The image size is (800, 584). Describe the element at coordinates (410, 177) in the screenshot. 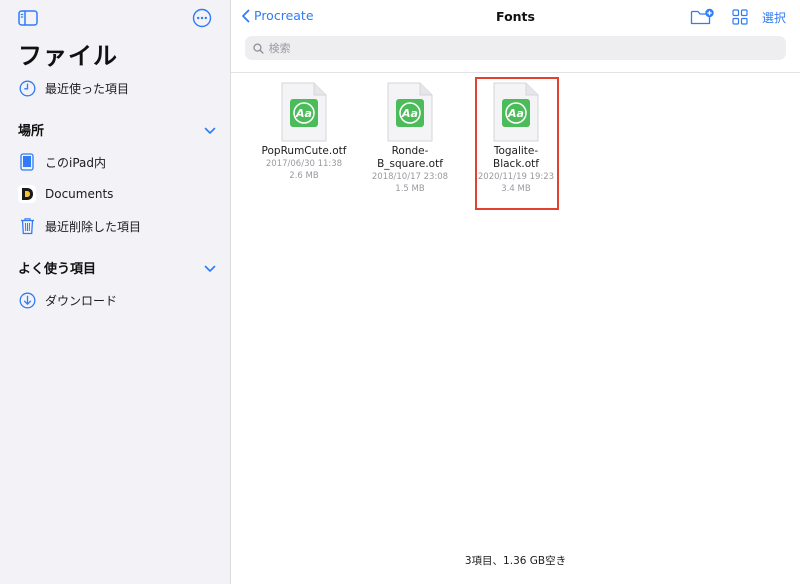

I see `file-date: 2018/10/17 23:08` at that location.